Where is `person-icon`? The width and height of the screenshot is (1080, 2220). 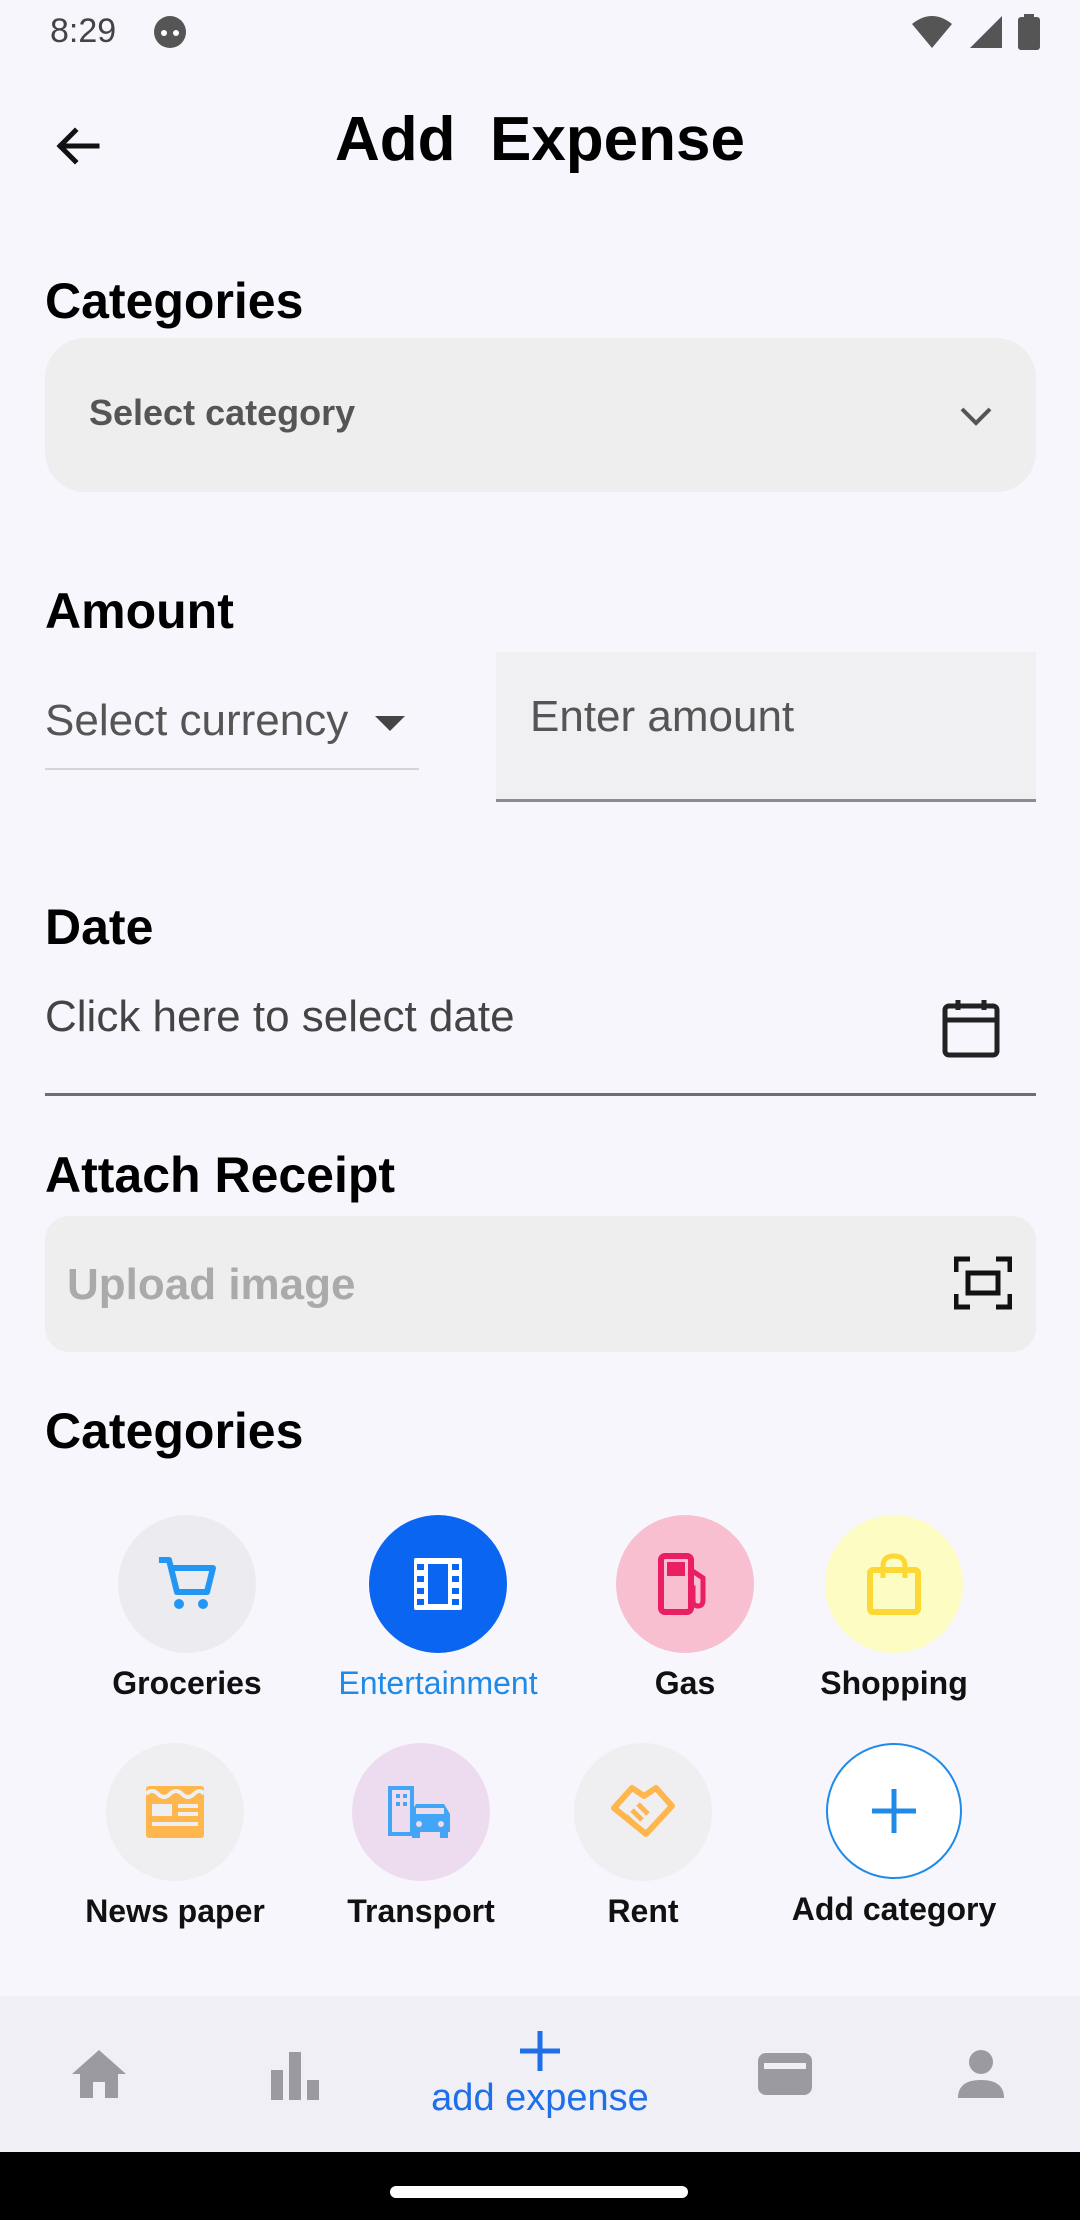
person-icon is located at coordinates (981, 2074).